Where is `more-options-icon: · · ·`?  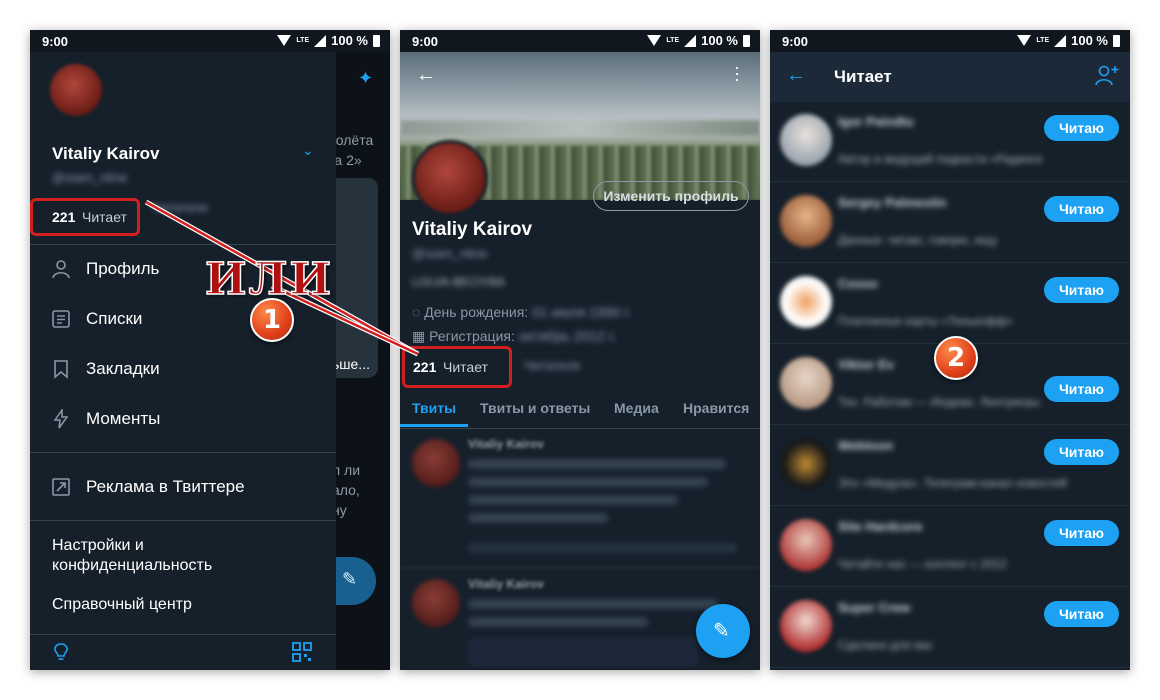
more-options-icon: · · · is located at coordinates (737, 73).